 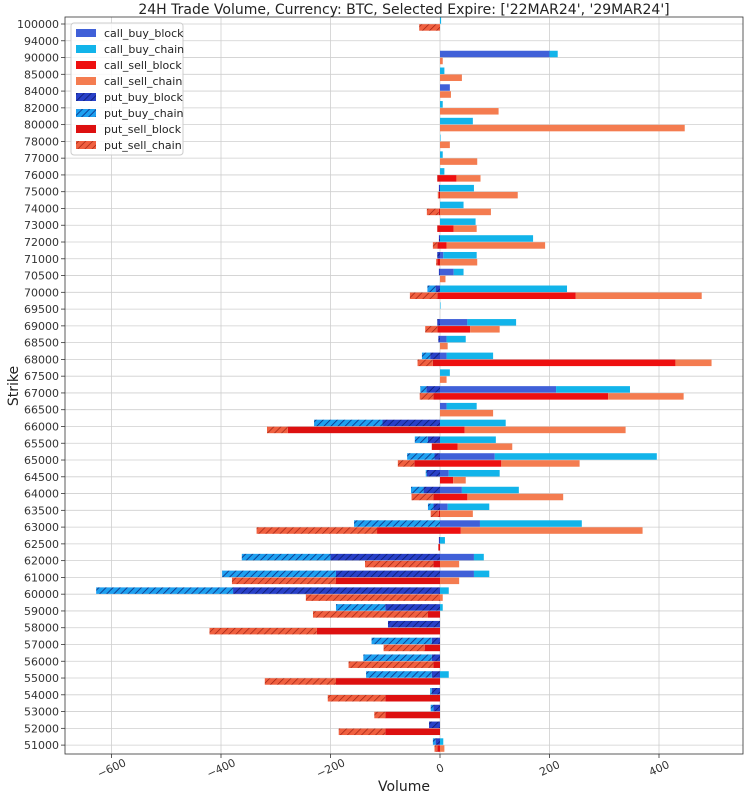 What do you see at coordinates (38, 24) in the screenshot?
I see `y-tick-label: 100000` at bounding box center [38, 24].